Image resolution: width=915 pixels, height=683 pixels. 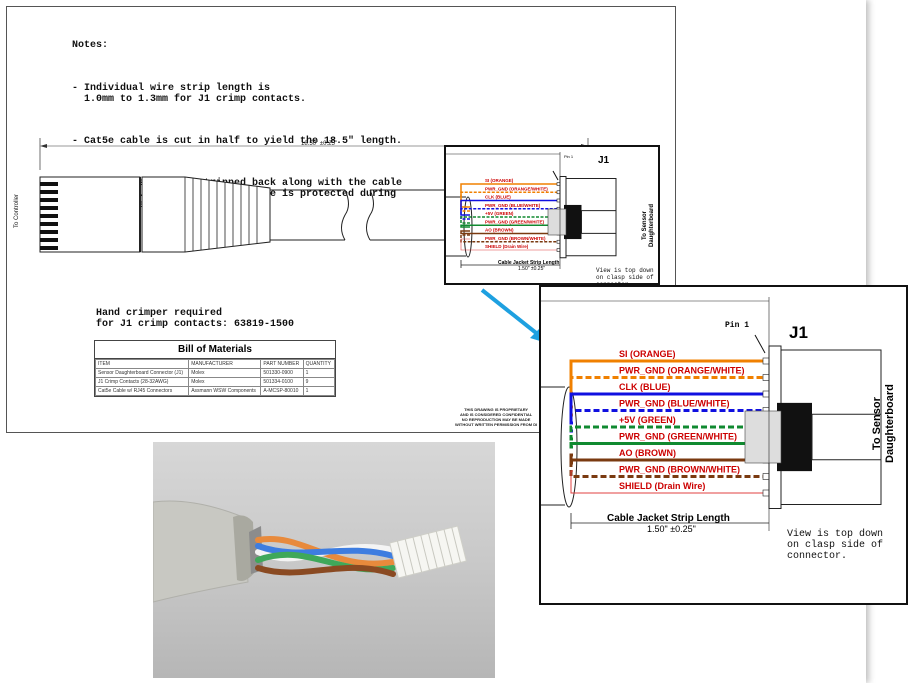 I want to click on bom-header: QUANTITY, so click(x=319, y=364).